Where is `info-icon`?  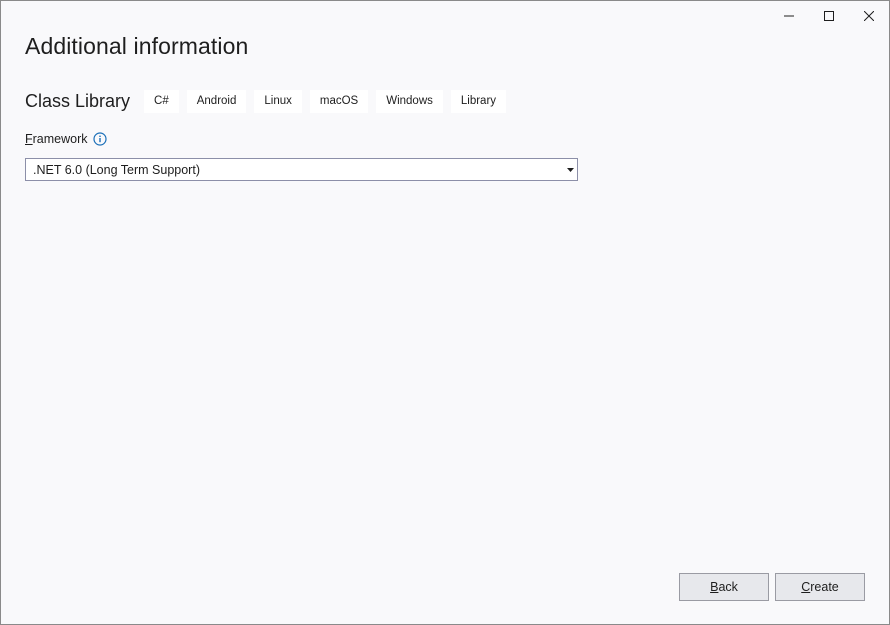 info-icon is located at coordinates (99, 139).